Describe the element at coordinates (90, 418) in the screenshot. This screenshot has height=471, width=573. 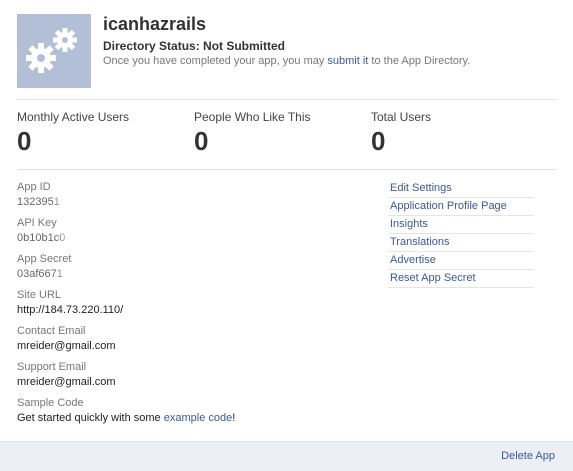
I see `sample-code-prefix: Get started quickly with some` at that location.